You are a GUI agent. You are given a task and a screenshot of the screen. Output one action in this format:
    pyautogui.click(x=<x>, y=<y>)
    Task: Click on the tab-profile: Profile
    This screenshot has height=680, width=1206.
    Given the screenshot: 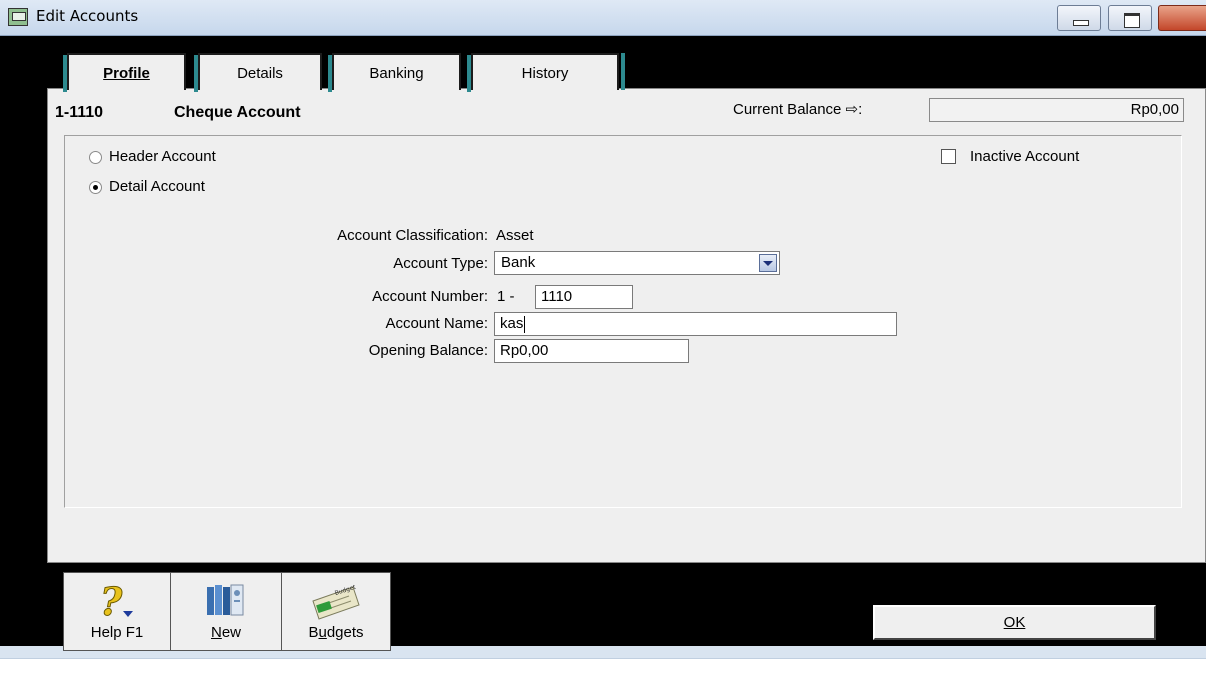 What is the action you would take?
    pyautogui.click(x=124, y=72)
    